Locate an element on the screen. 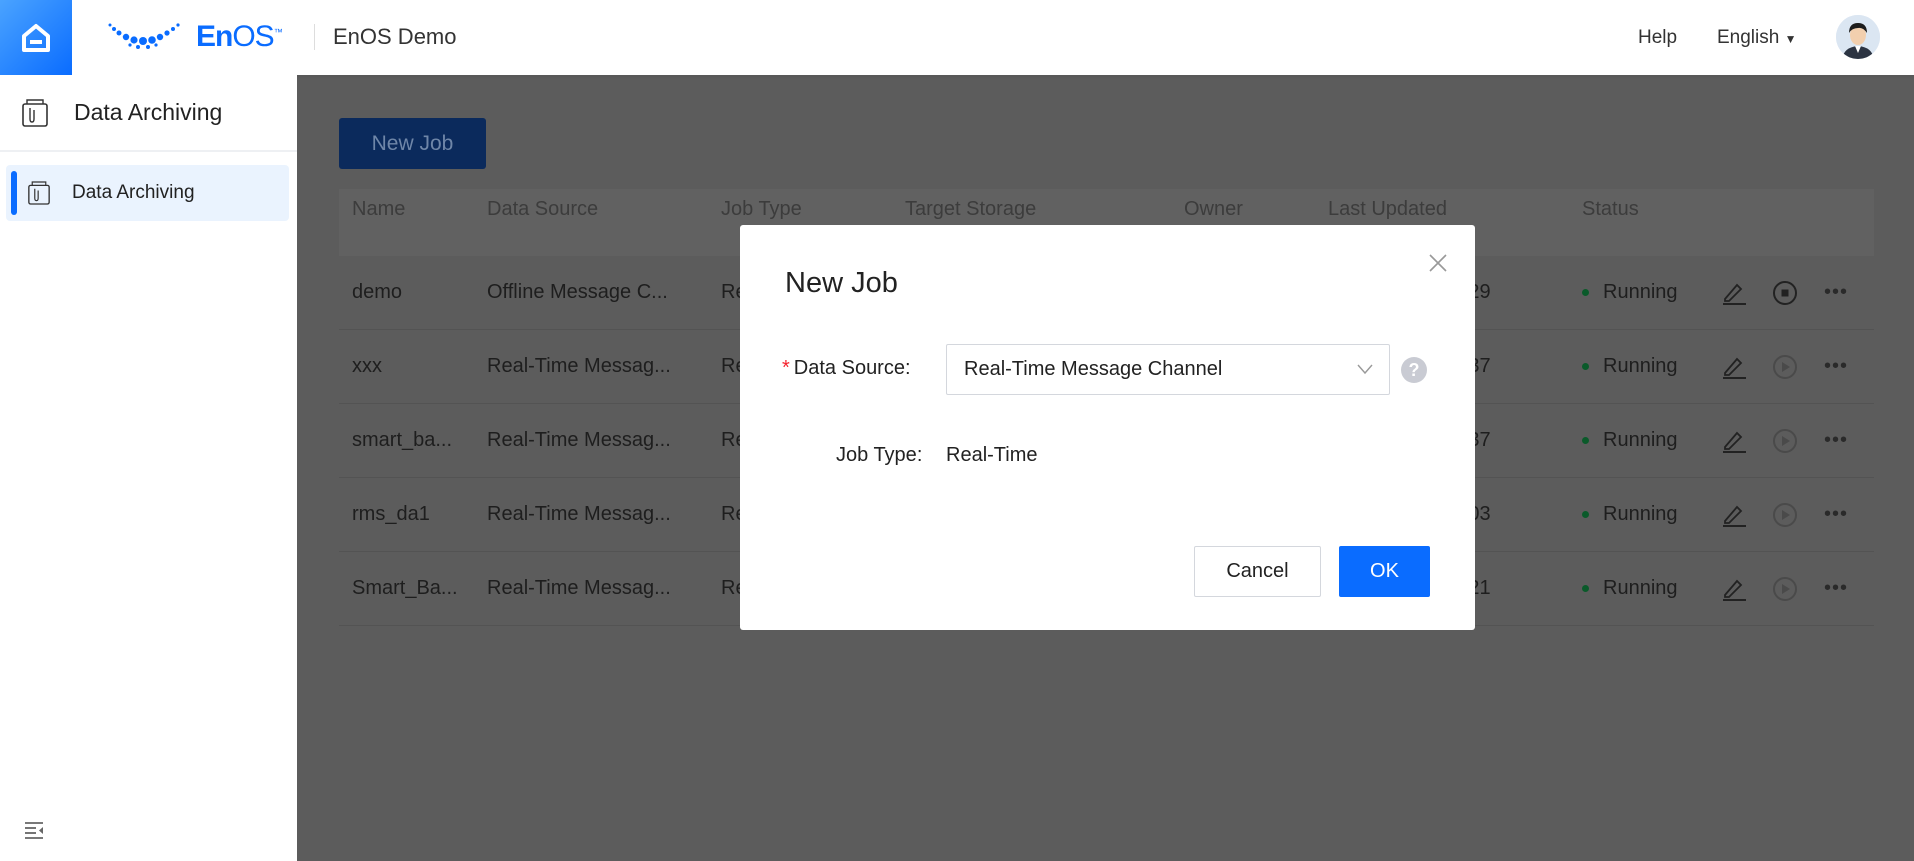 The image size is (1914, 861). ok-button: OK is located at coordinates (1384, 571).